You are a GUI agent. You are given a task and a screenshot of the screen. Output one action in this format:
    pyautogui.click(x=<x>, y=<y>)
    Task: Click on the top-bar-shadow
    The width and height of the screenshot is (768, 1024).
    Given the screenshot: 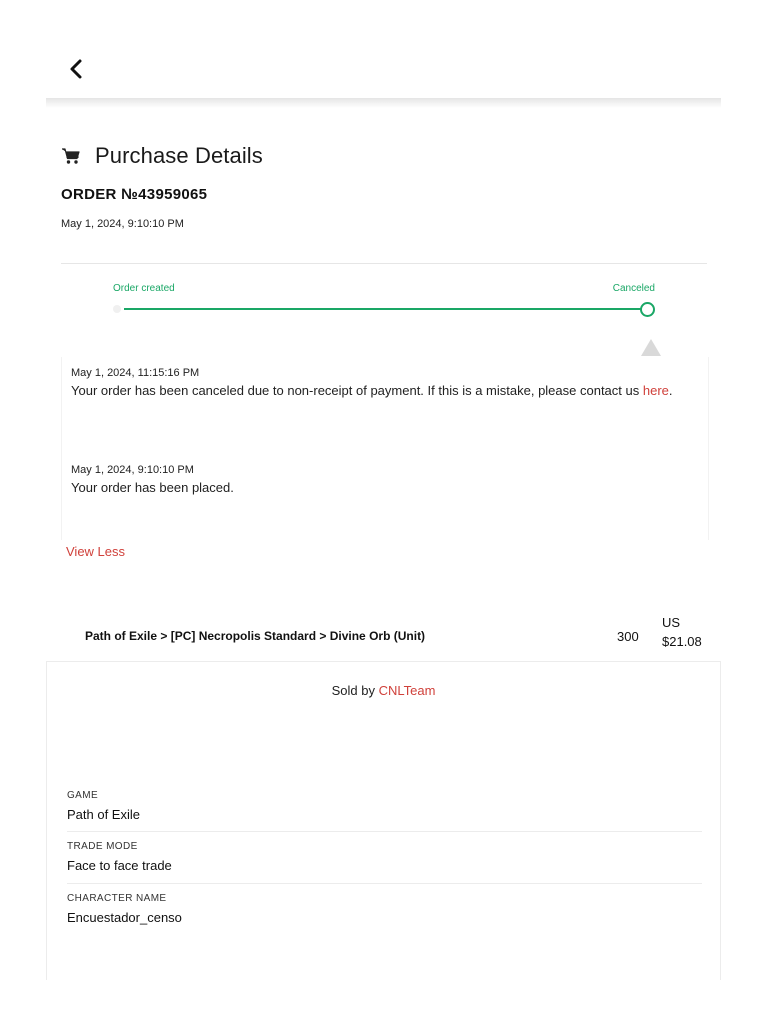 What is the action you would take?
    pyautogui.click(x=383, y=103)
    